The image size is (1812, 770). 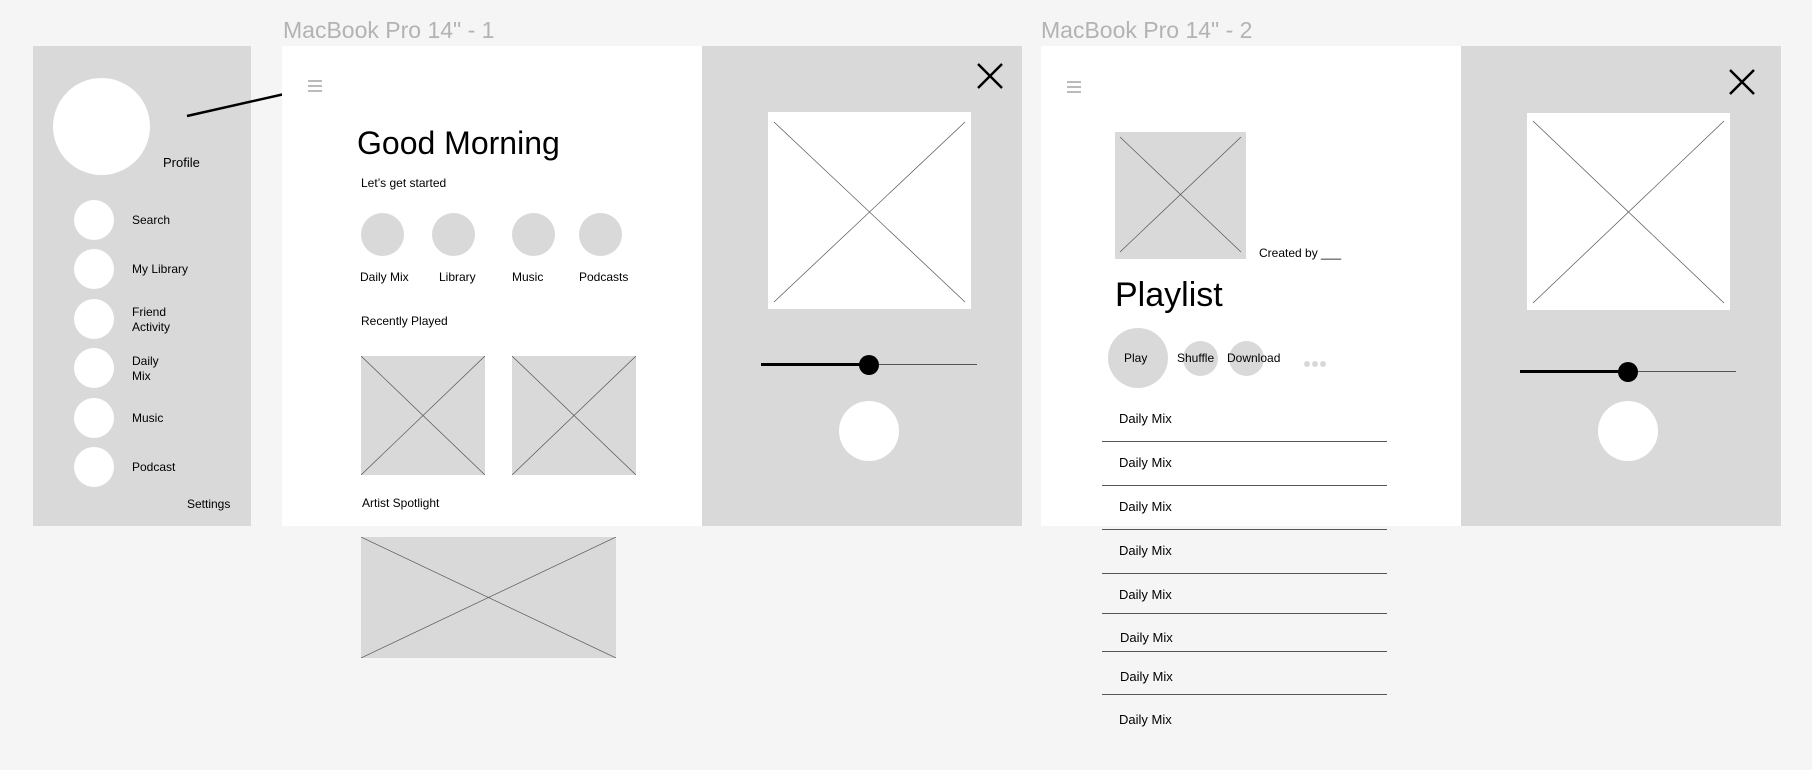 I want to click on sidebar-item-label: Search, so click(x=151, y=220).